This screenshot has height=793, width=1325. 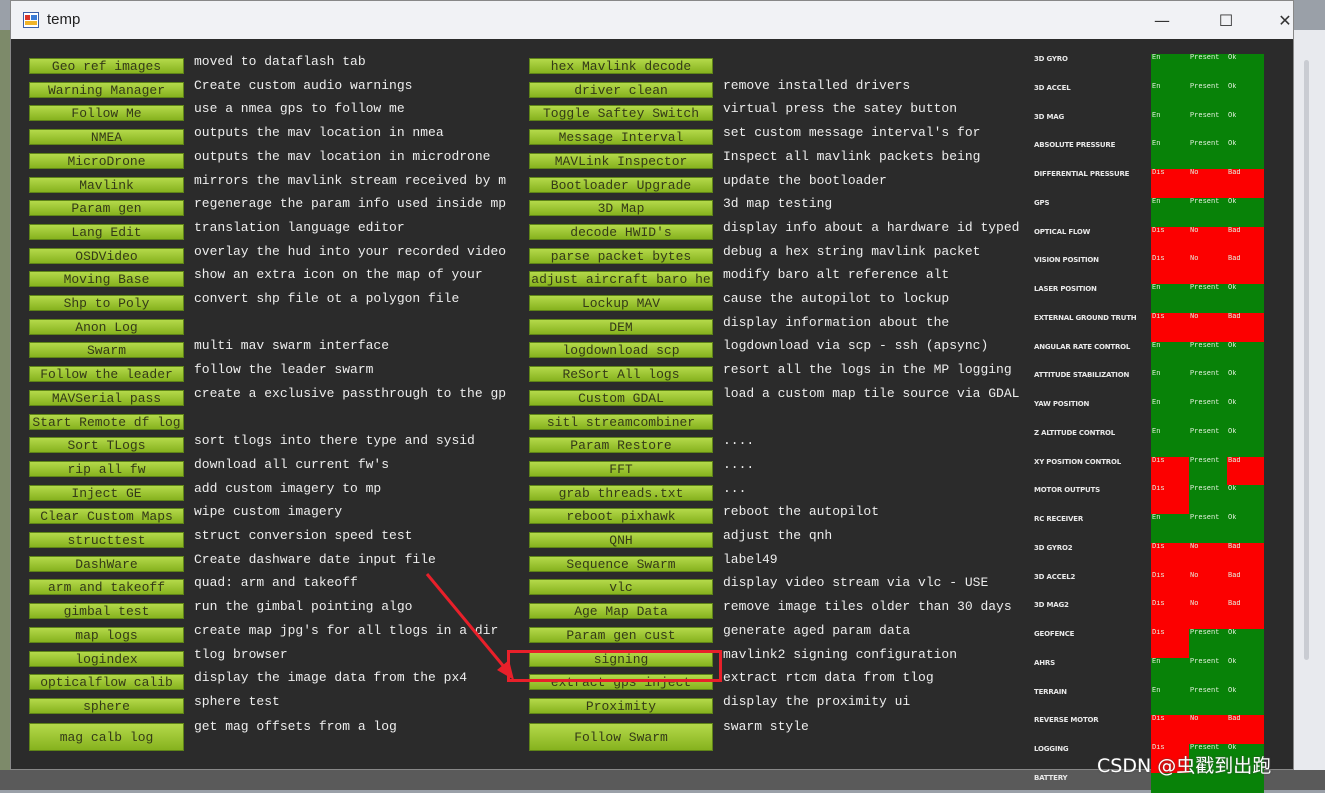 What do you see at coordinates (817, 630) in the screenshot?
I see `tool-description: generate aged param data` at bounding box center [817, 630].